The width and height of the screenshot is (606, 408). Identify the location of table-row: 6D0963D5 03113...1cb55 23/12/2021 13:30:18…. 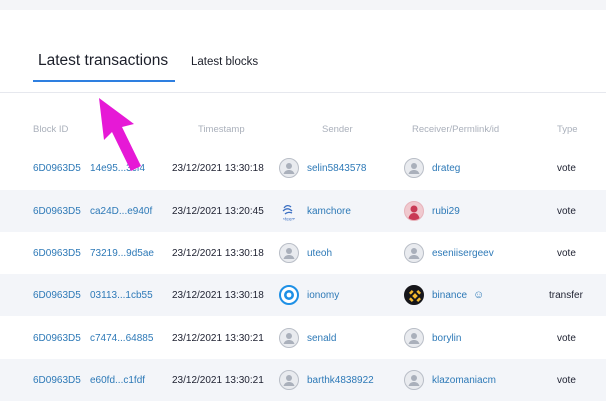
(303, 295).